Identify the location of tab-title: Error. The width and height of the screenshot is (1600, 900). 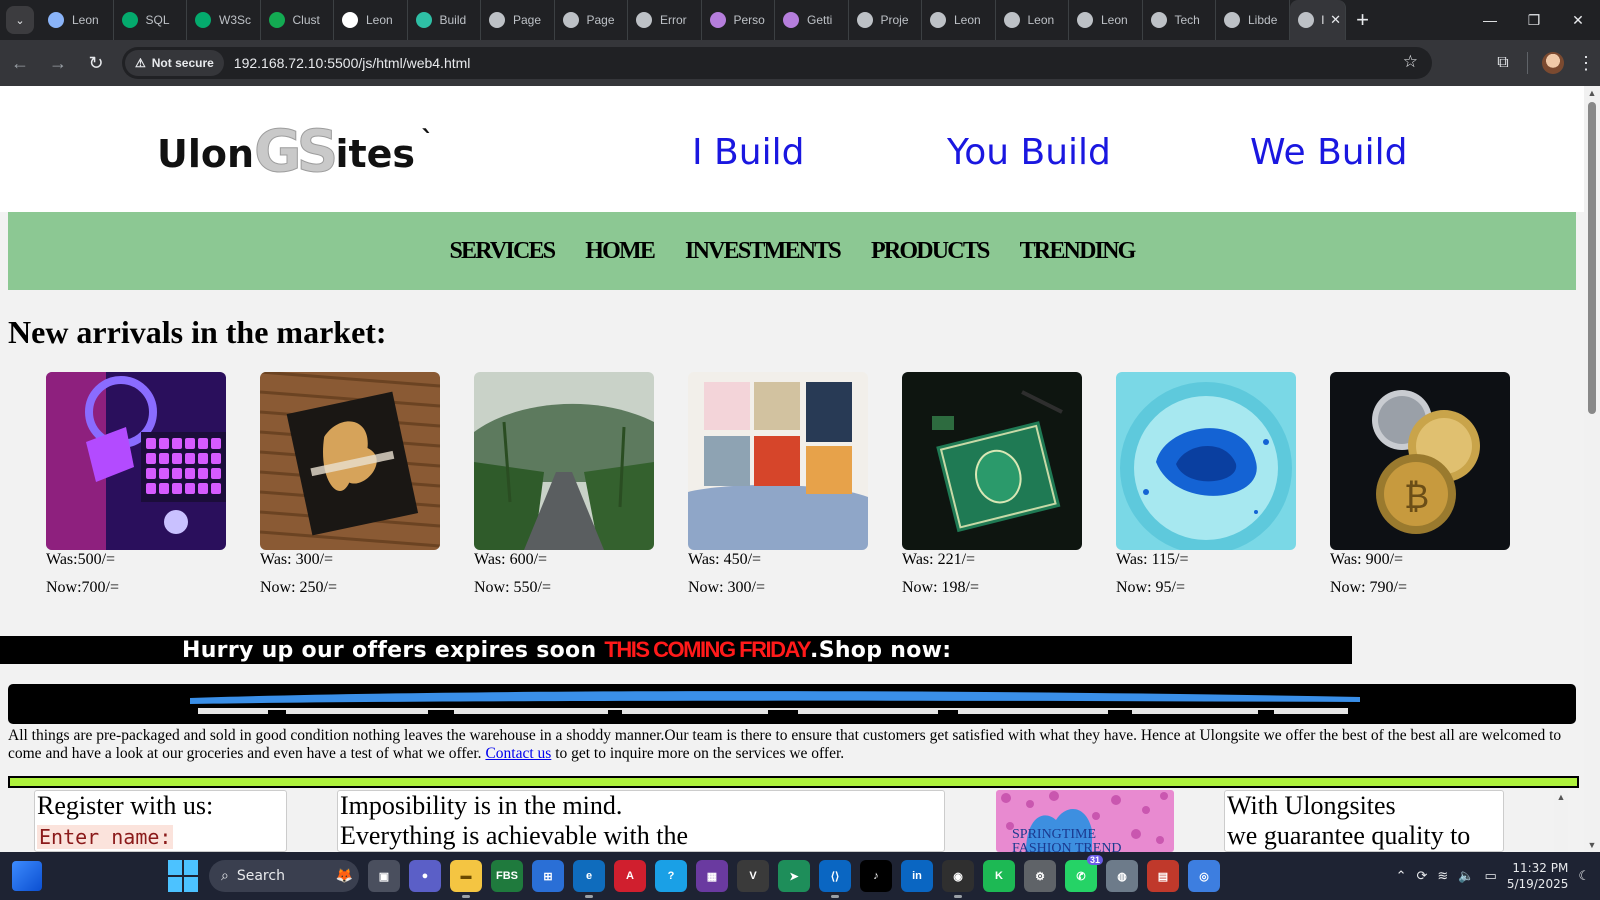
(673, 20).